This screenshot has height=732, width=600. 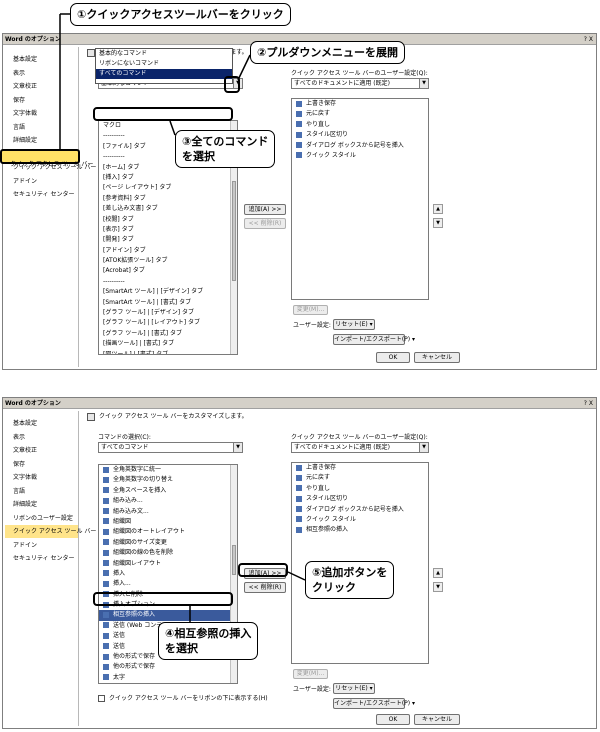 What do you see at coordinates (208, 641) in the screenshot?
I see `callout-step4: ④相互参照の挿入 を選択` at bounding box center [208, 641].